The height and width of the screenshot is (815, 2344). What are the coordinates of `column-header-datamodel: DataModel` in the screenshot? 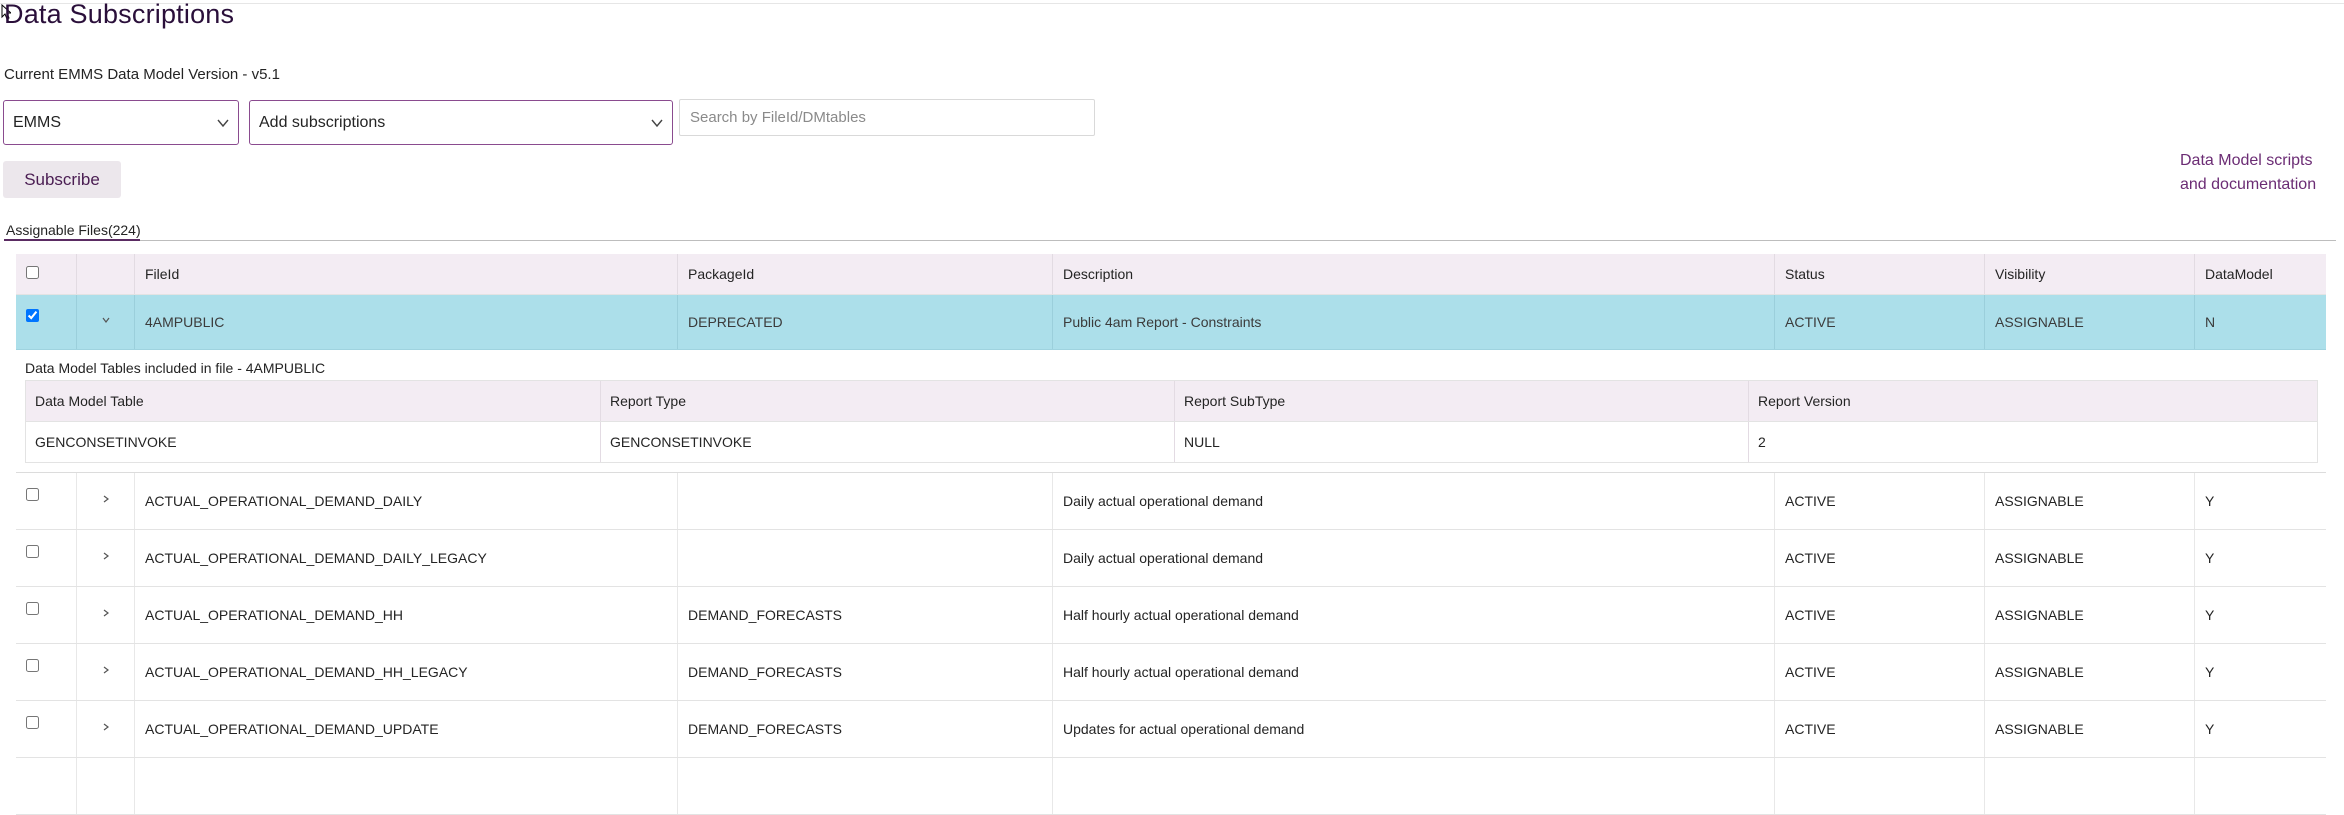 It's located at (2260, 274).